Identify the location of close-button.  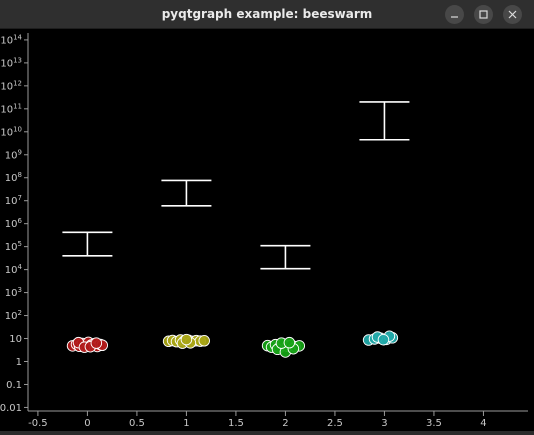
(512, 14).